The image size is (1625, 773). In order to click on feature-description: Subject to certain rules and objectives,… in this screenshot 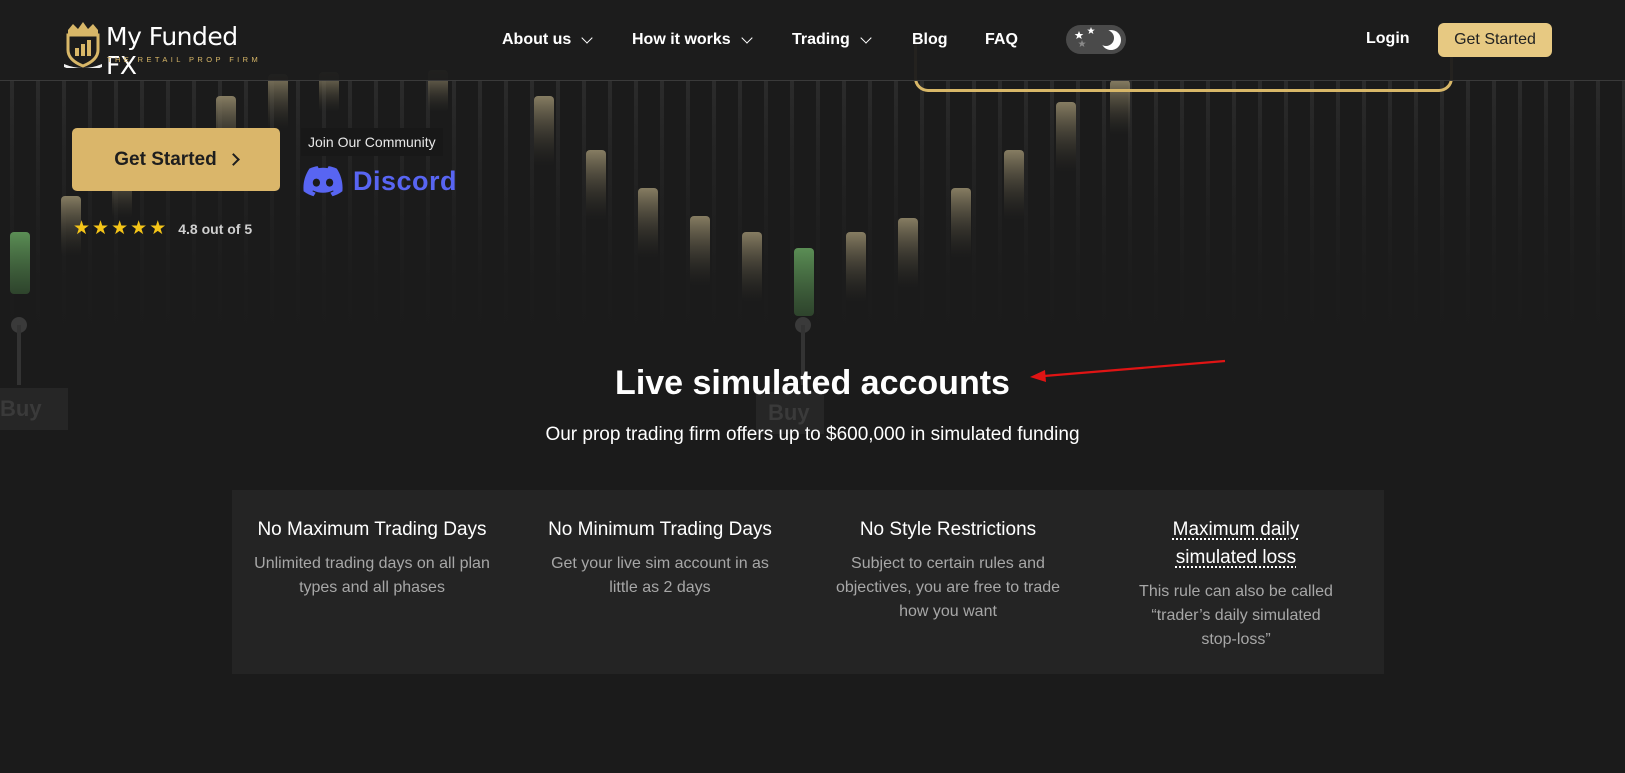, I will do `click(948, 587)`.